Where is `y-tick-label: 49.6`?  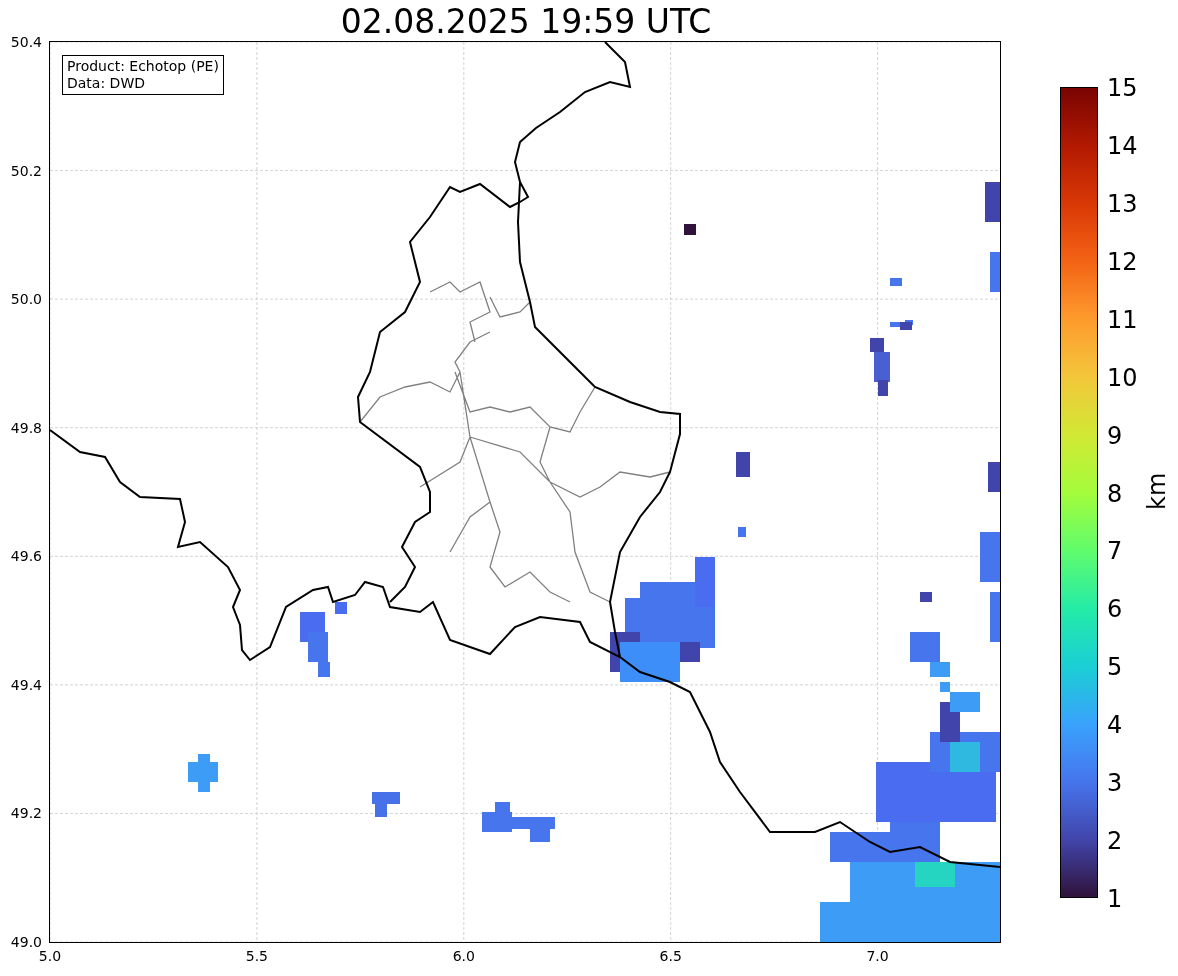 y-tick-label: 49.6 is located at coordinates (26, 556).